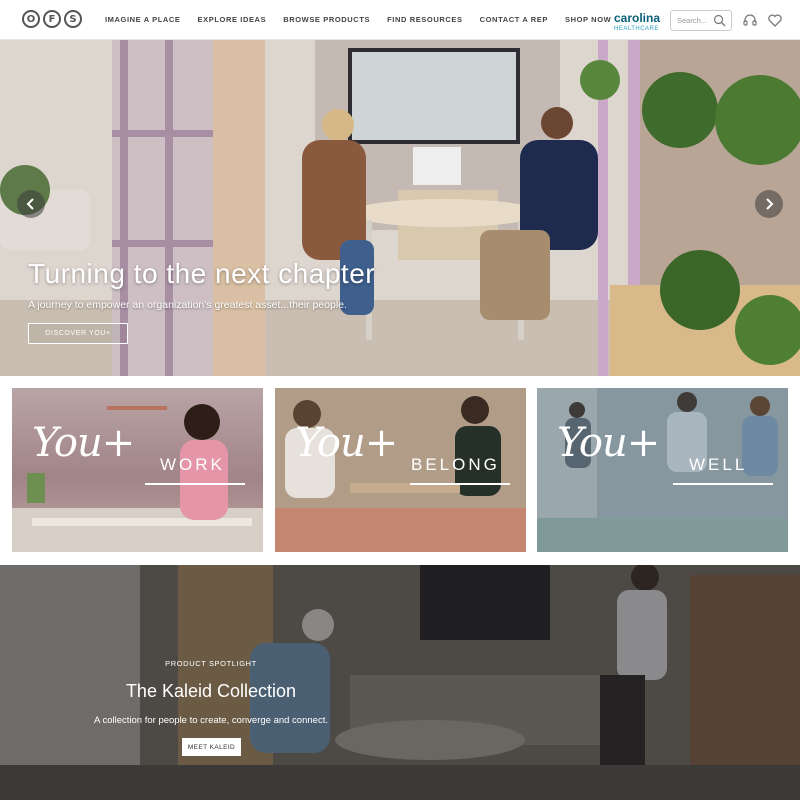 This screenshot has width=800, height=800. What do you see at coordinates (455, 464) in the screenshot?
I see `tile-belong-word: BELONG` at bounding box center [455, 464].